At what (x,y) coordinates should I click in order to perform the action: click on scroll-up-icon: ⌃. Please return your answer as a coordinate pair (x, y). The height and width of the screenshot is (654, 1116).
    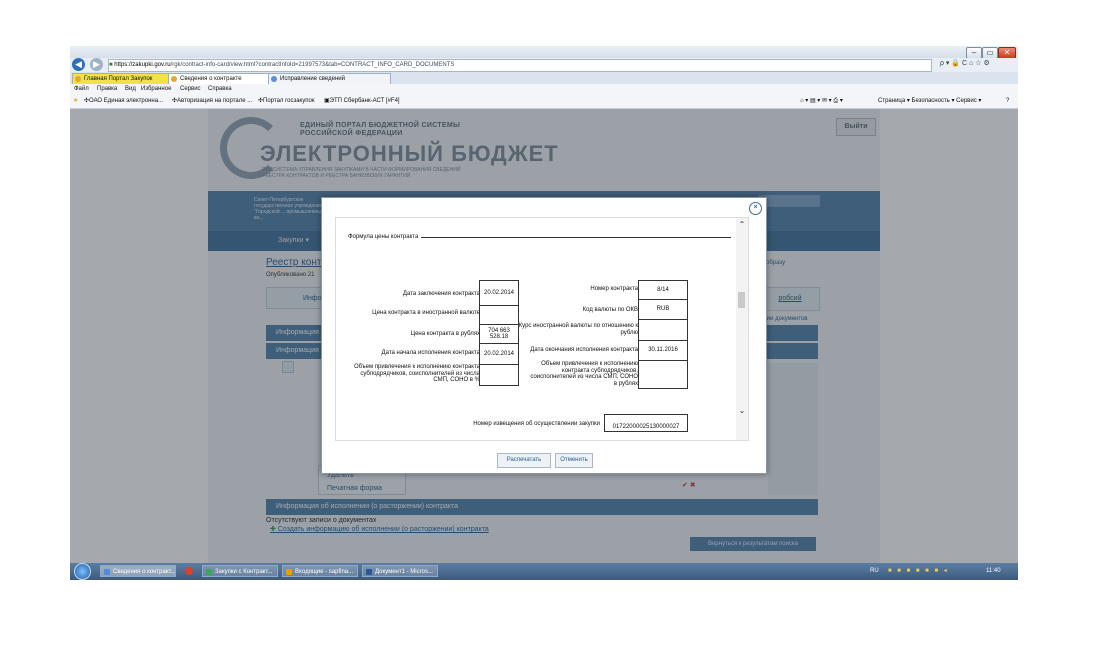
    Looking at the image, I should click on (742, 224).